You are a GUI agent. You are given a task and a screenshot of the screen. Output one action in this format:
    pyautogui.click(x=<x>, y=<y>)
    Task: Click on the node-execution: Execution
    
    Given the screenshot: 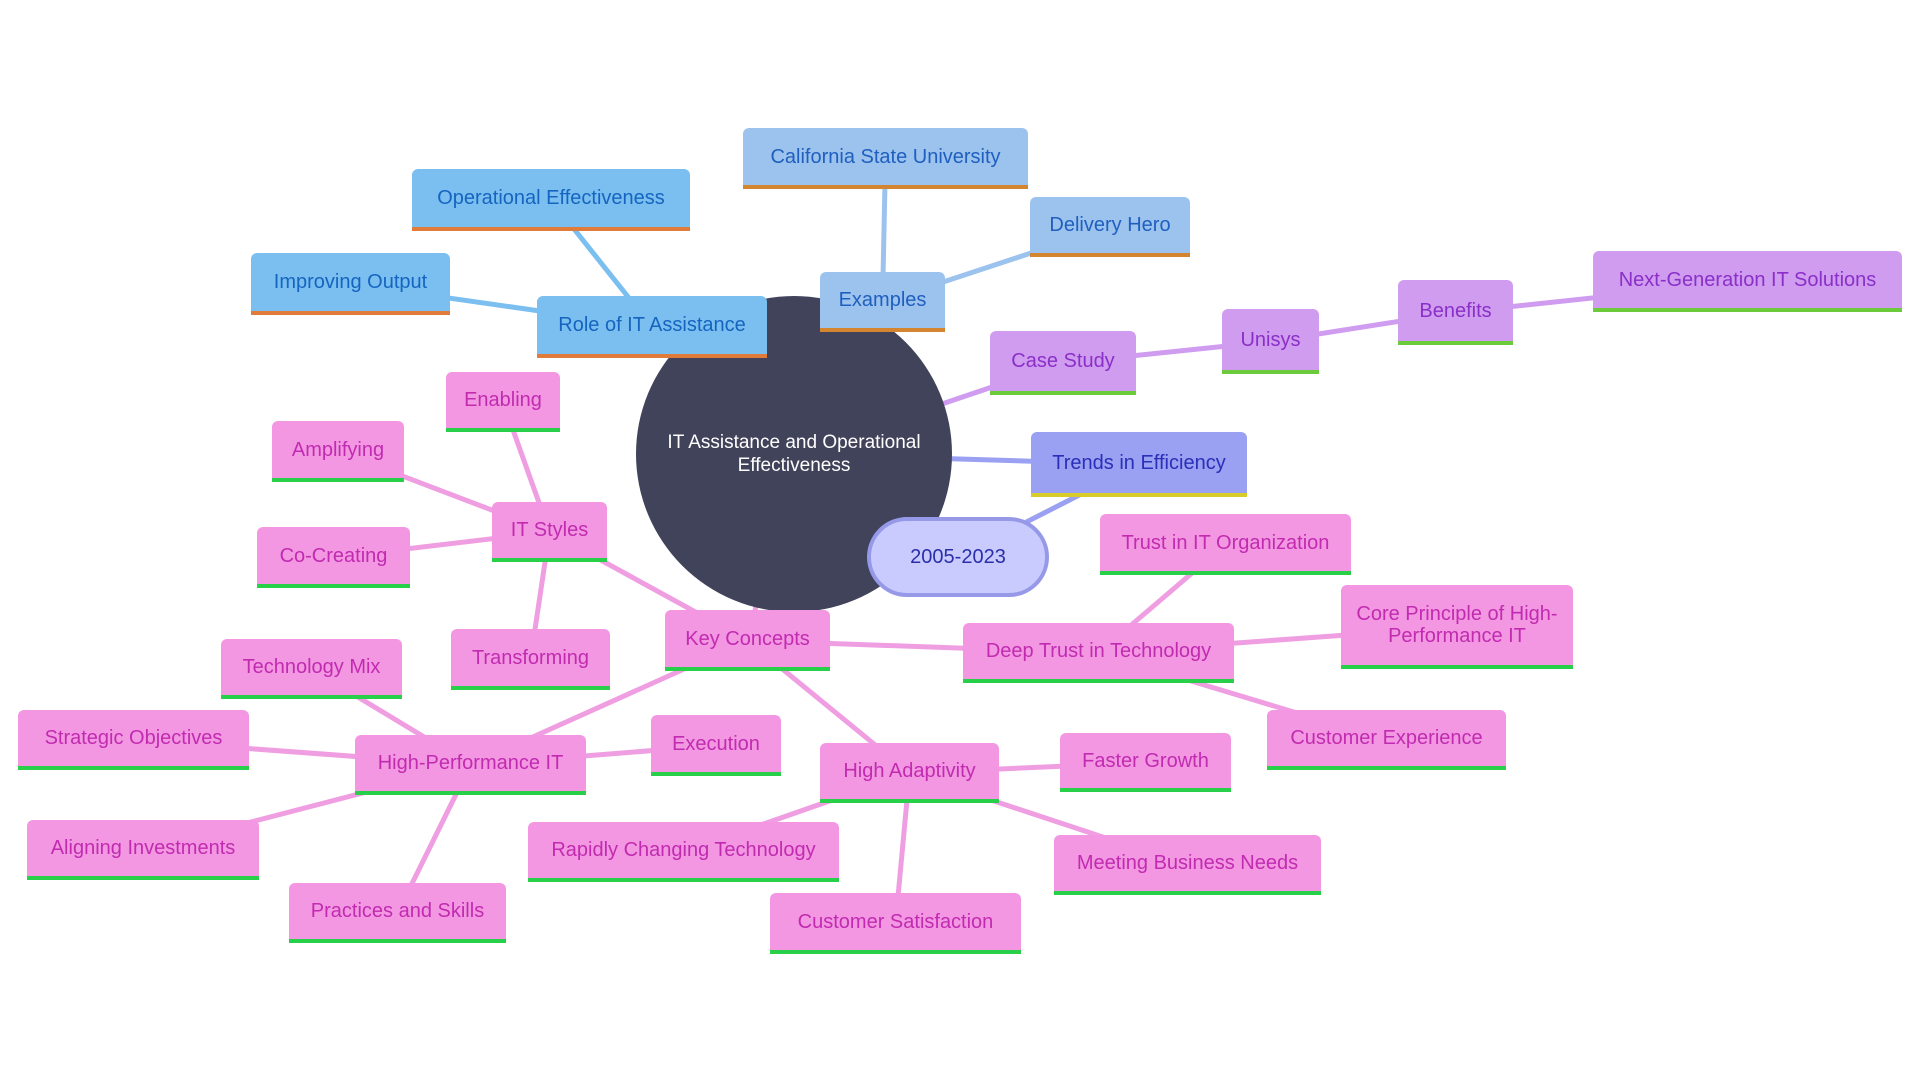 What is the action you would take?
    pyautogui.click(x=716, y=745)
    